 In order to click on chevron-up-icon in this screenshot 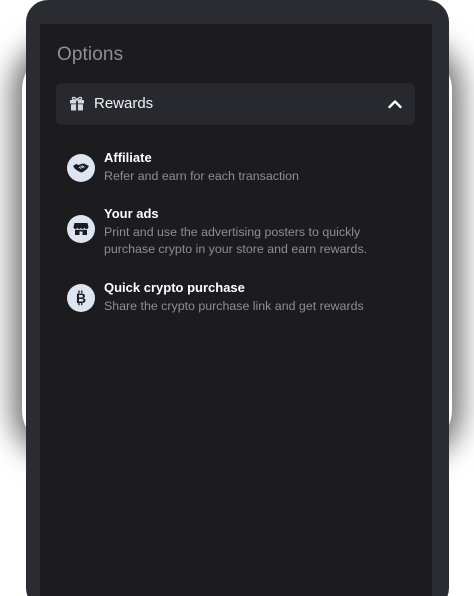, I will do `click(395, 104)`.